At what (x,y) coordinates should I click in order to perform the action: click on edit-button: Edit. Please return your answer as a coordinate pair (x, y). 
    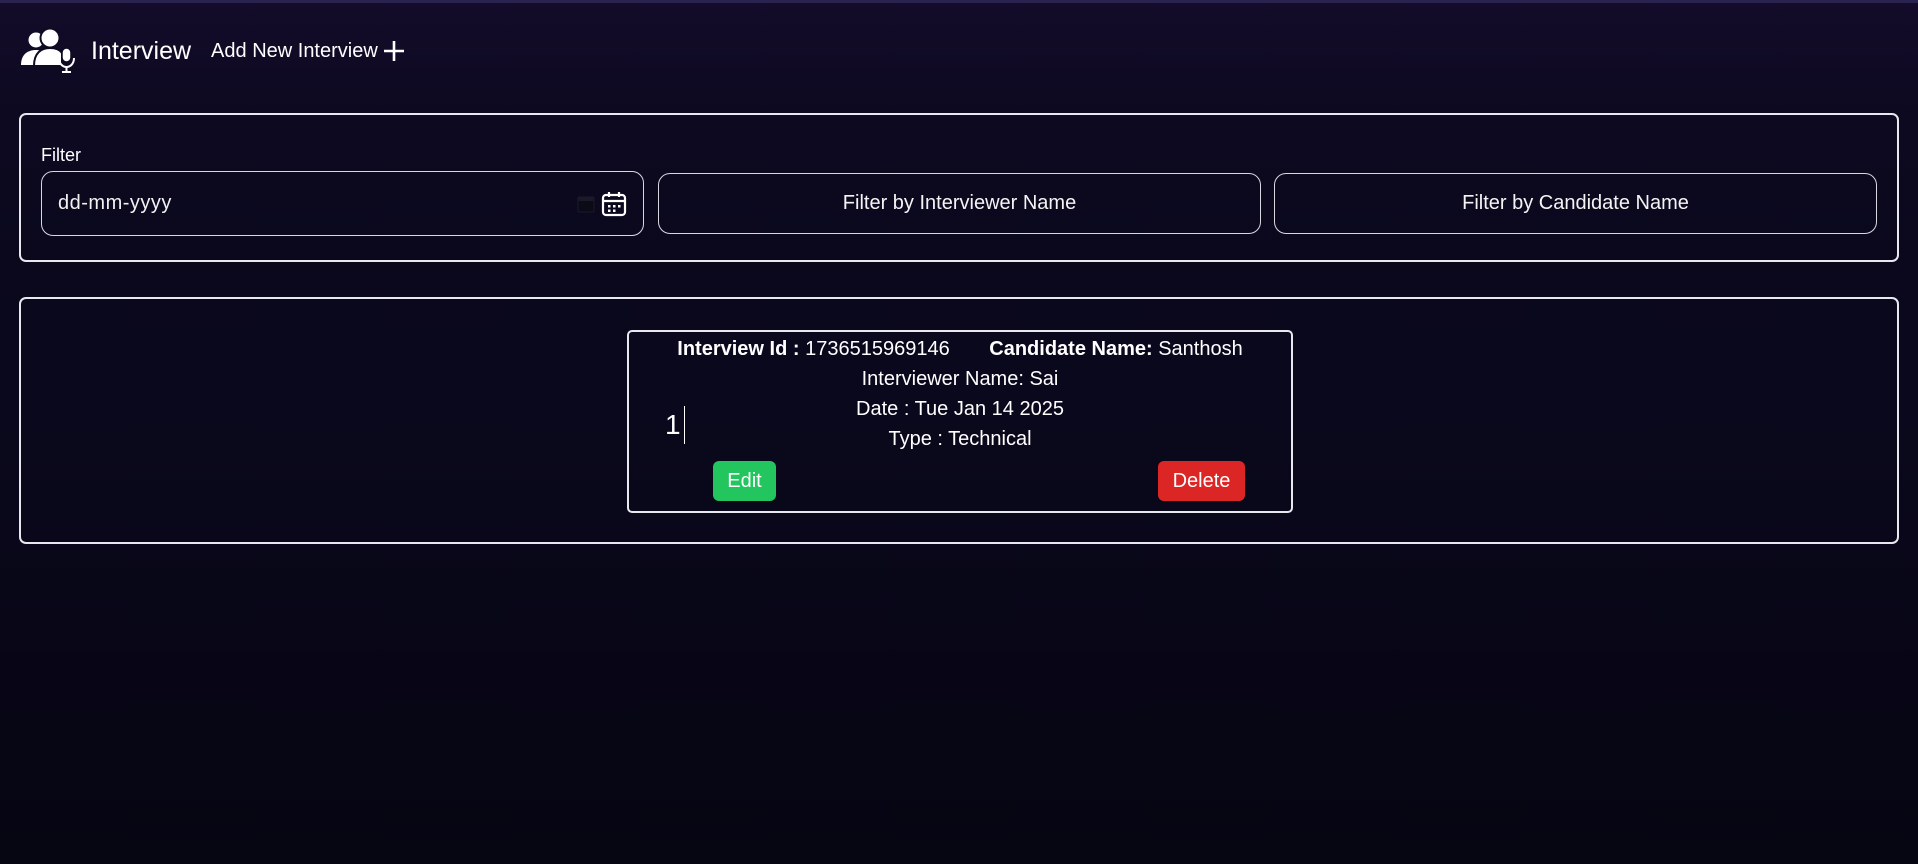
    Looking at the image, I should click on (744, 481).